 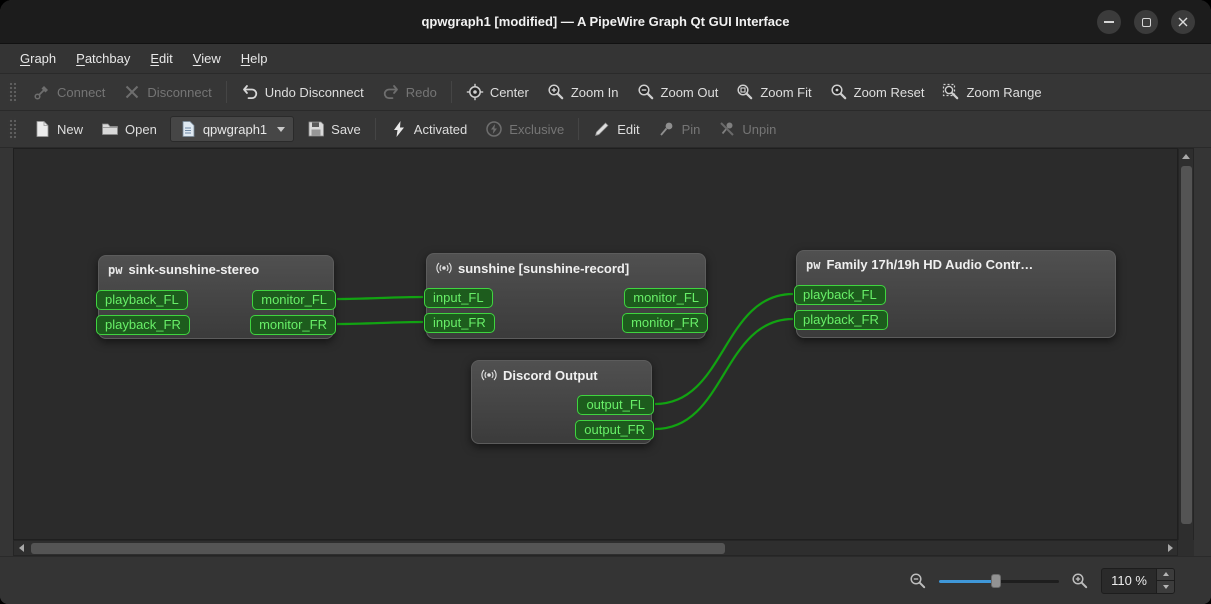 What do you see at coordinates (188, 129) in the screenshot?
I see `patchbay-file-icon` at bounding box center [188, 129].